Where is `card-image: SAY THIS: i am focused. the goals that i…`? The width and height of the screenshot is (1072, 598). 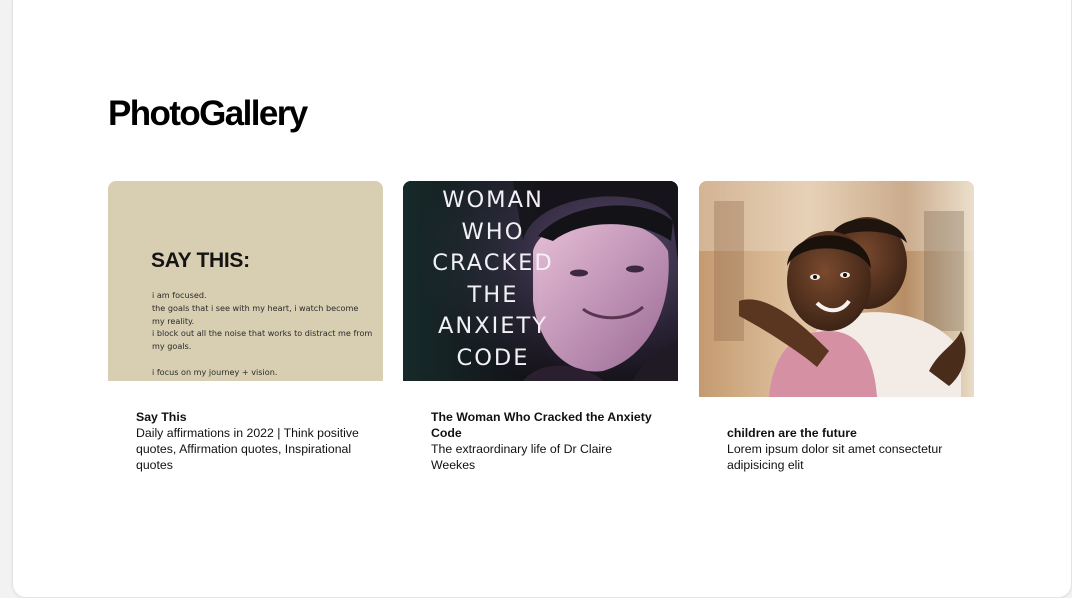
card-image: SAY THIS: i am focused. the goals that i… is located at coordinates (245, 281).